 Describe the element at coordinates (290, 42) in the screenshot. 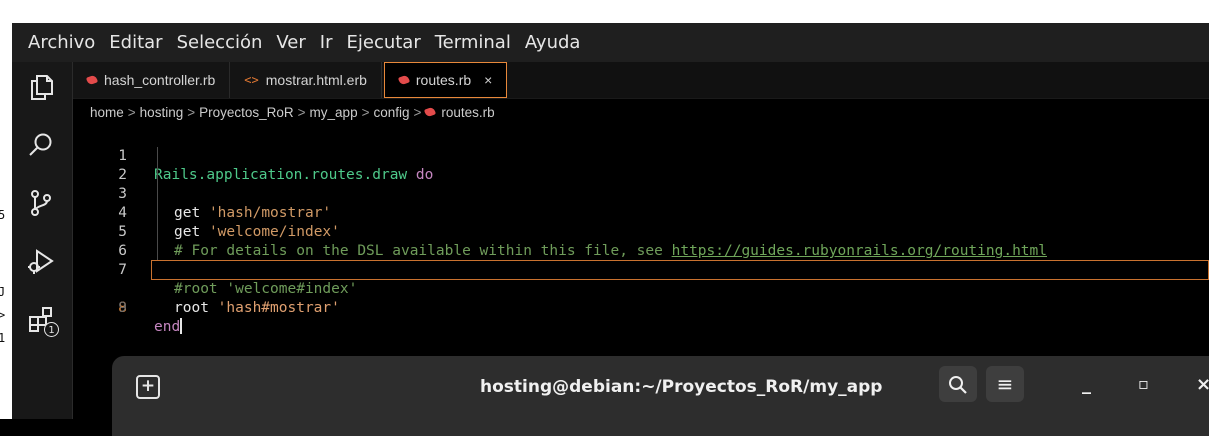

I see `menu-ver: Ver` at that location.